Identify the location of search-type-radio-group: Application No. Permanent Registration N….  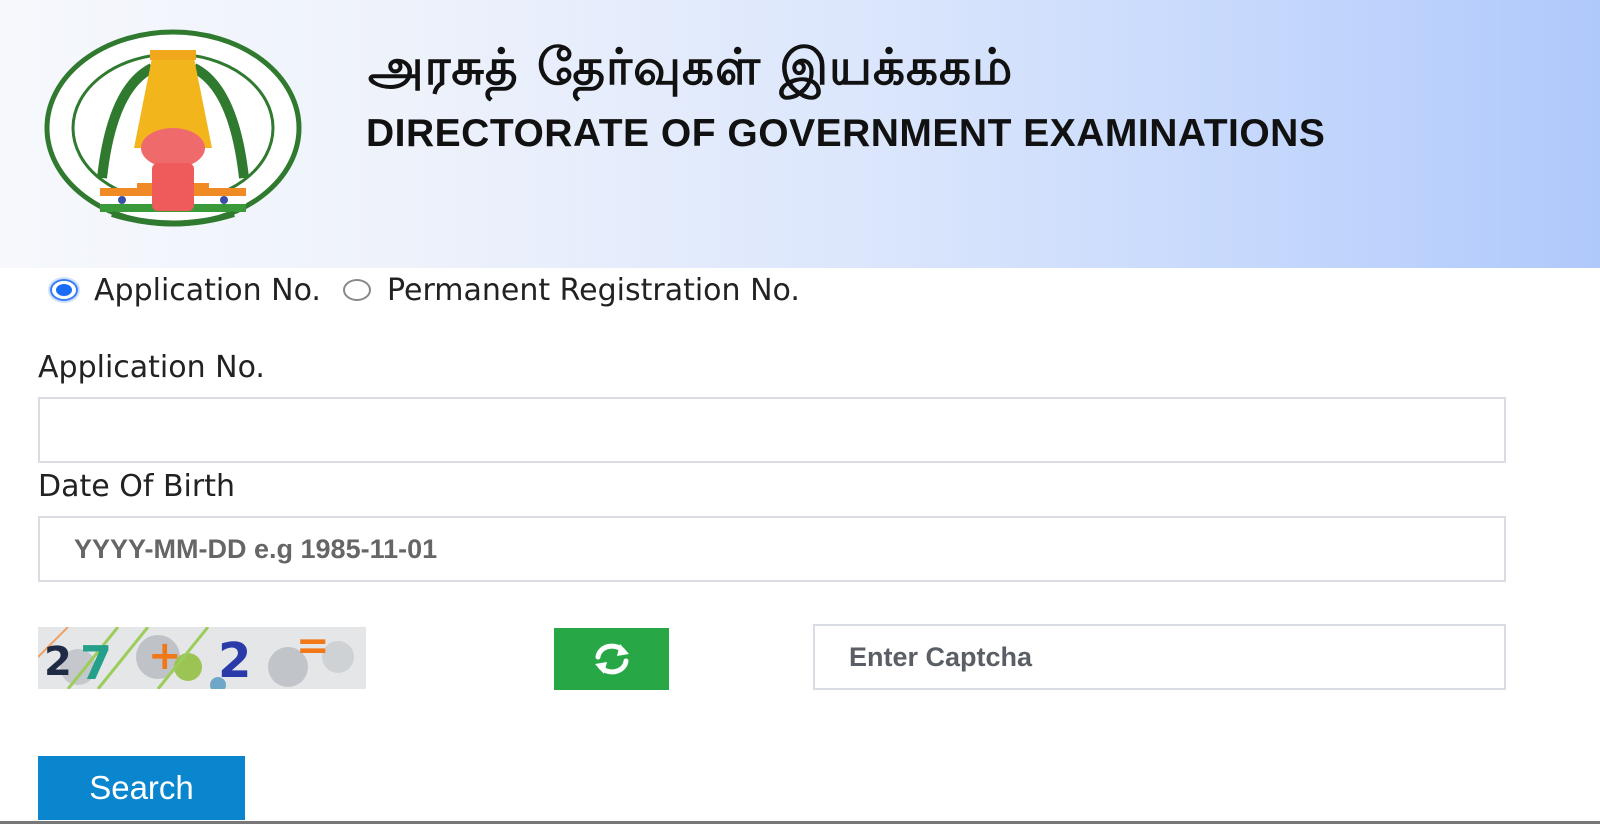
(436, 290).